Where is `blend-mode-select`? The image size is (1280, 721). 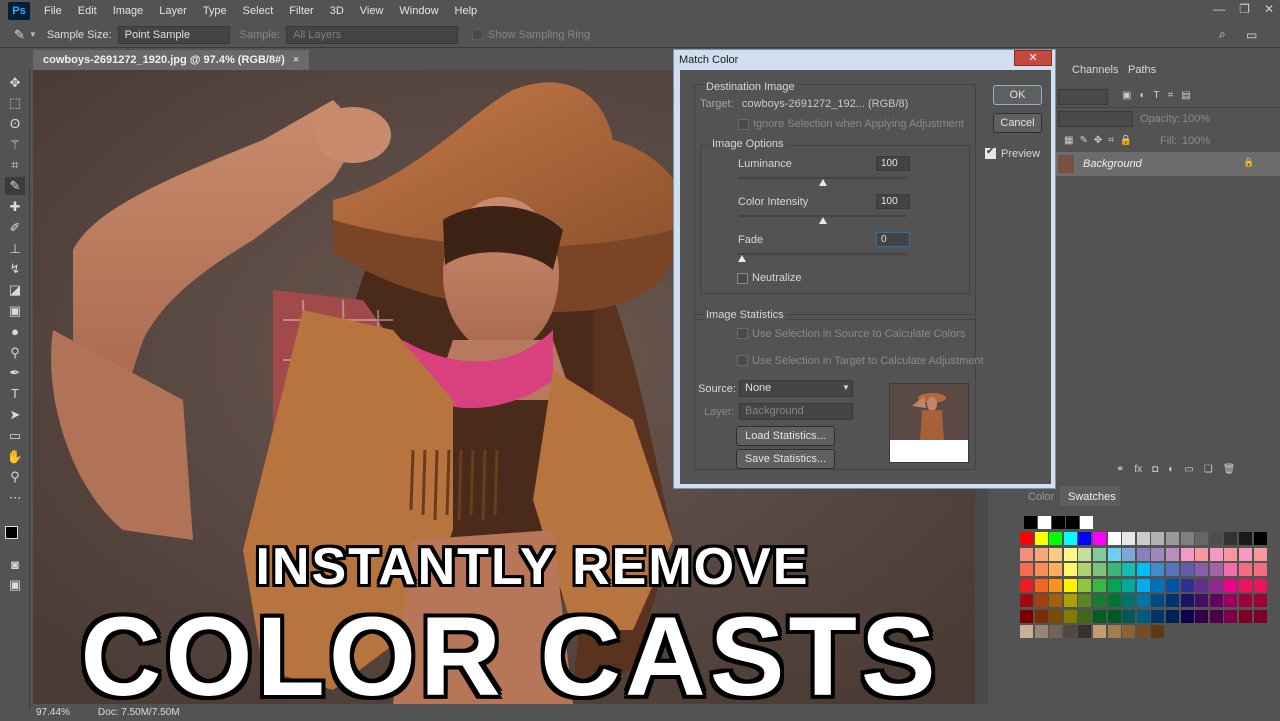
blend-mode-select is located at coordinates (1095, 119).